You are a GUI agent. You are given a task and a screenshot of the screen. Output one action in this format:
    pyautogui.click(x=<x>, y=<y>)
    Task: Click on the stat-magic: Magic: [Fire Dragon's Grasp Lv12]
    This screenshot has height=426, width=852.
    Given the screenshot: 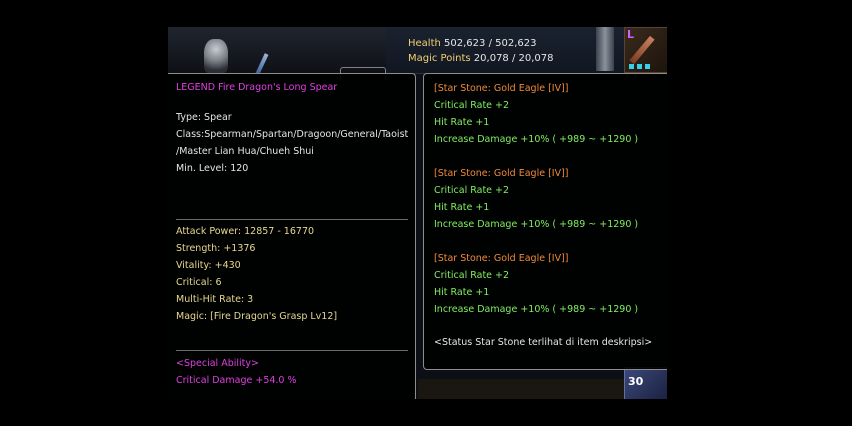 What is the action you would take?
    pyautogui.click(x=257, y=316)
    